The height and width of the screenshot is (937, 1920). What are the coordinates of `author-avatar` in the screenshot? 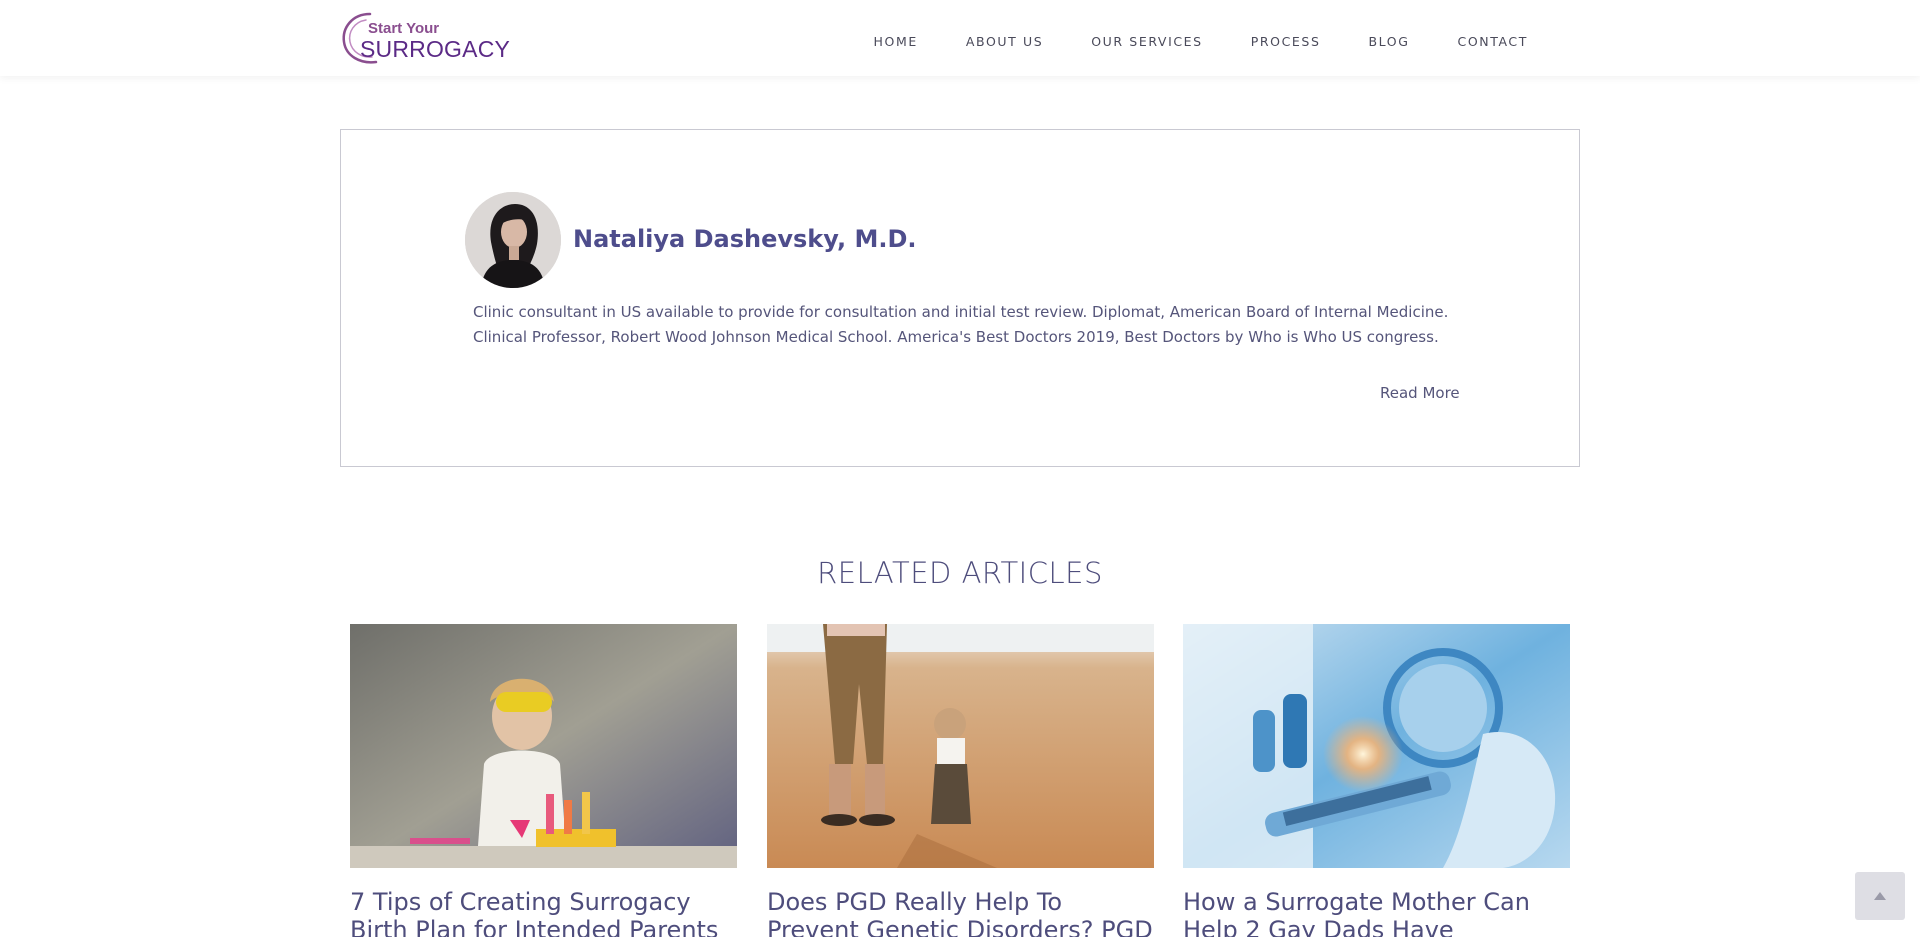 It's located at (513, 240).